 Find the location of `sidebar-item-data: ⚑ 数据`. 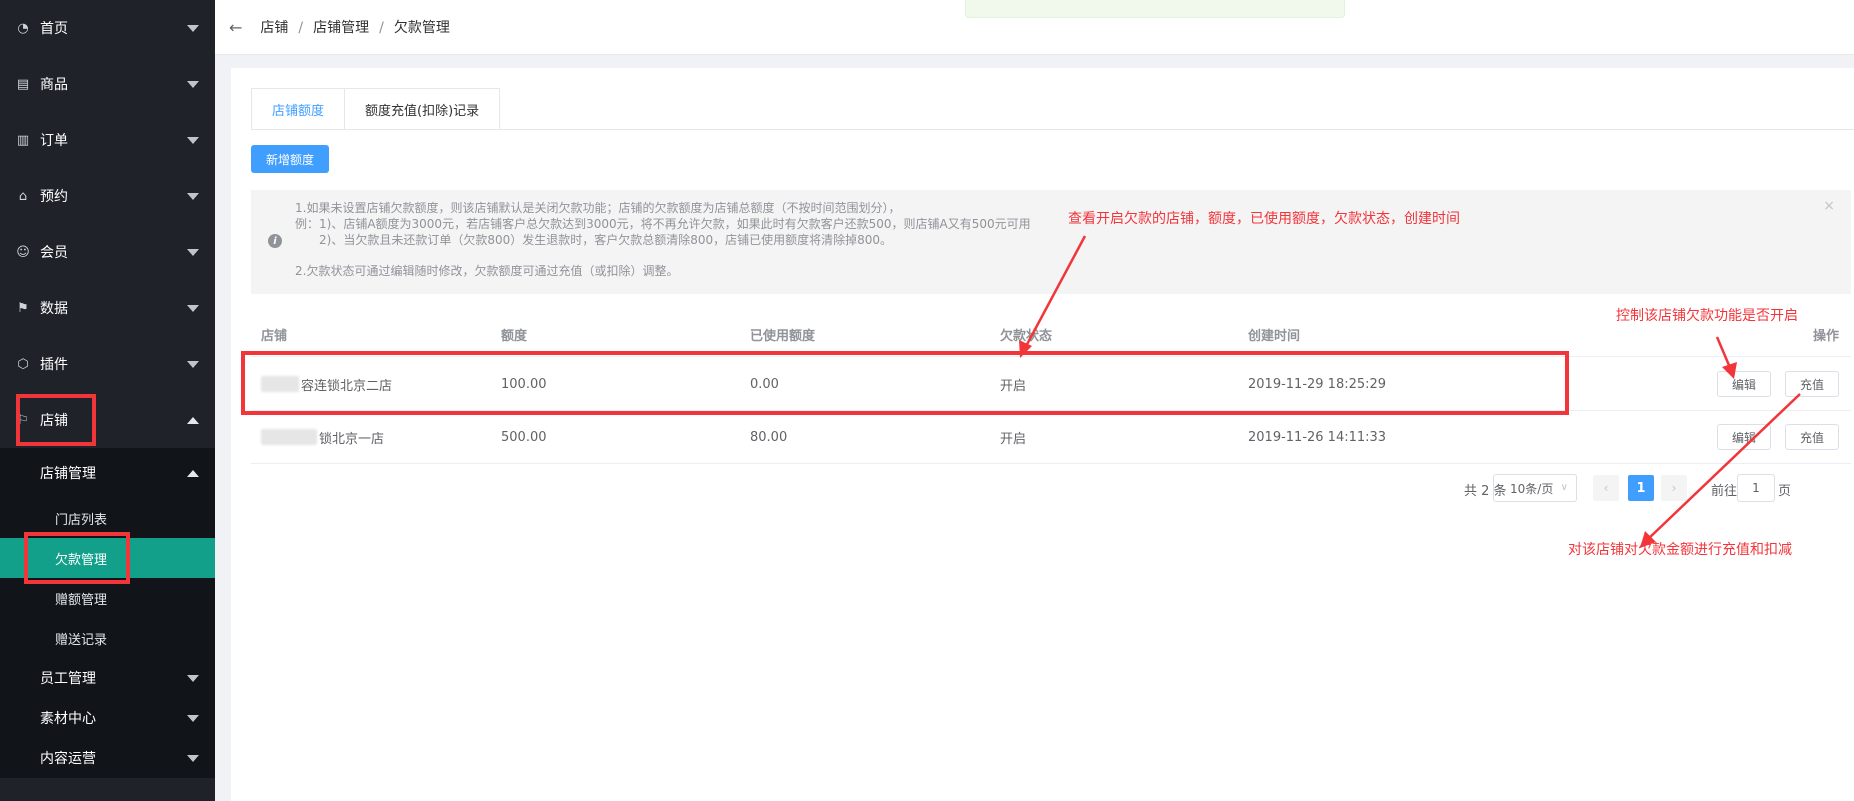

sidebar-item-data: ⚑ 数据 is located at coordinates (107, 308).